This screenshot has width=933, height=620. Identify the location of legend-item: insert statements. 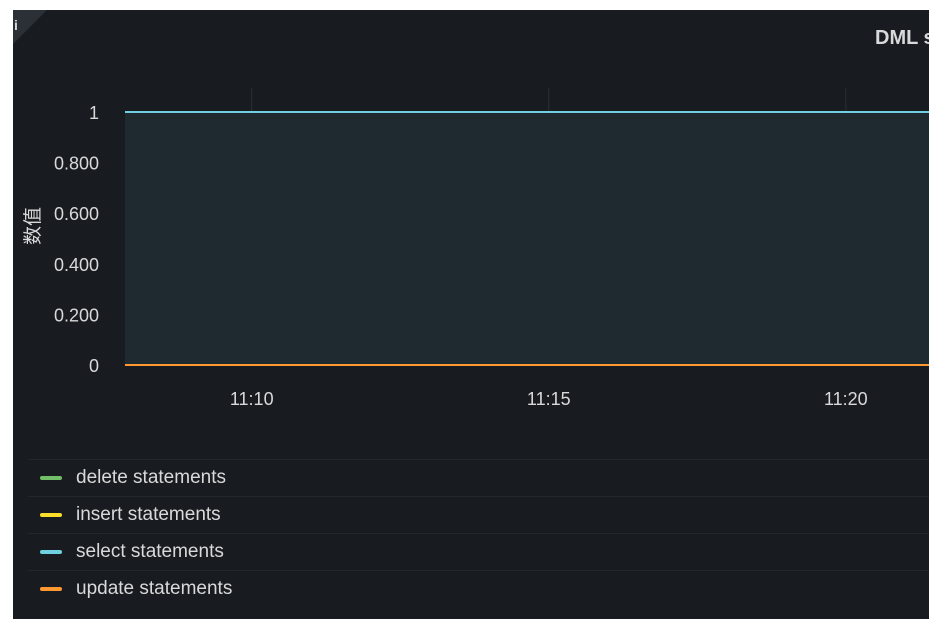
(478, 514).